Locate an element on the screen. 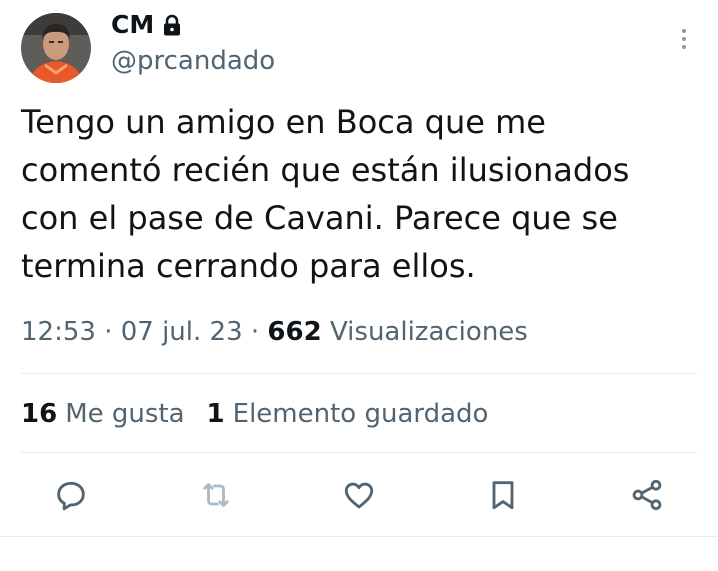 This screenshot has height=571, width=718. tweet-time: 12:53 is located at coordinates (58, 332).